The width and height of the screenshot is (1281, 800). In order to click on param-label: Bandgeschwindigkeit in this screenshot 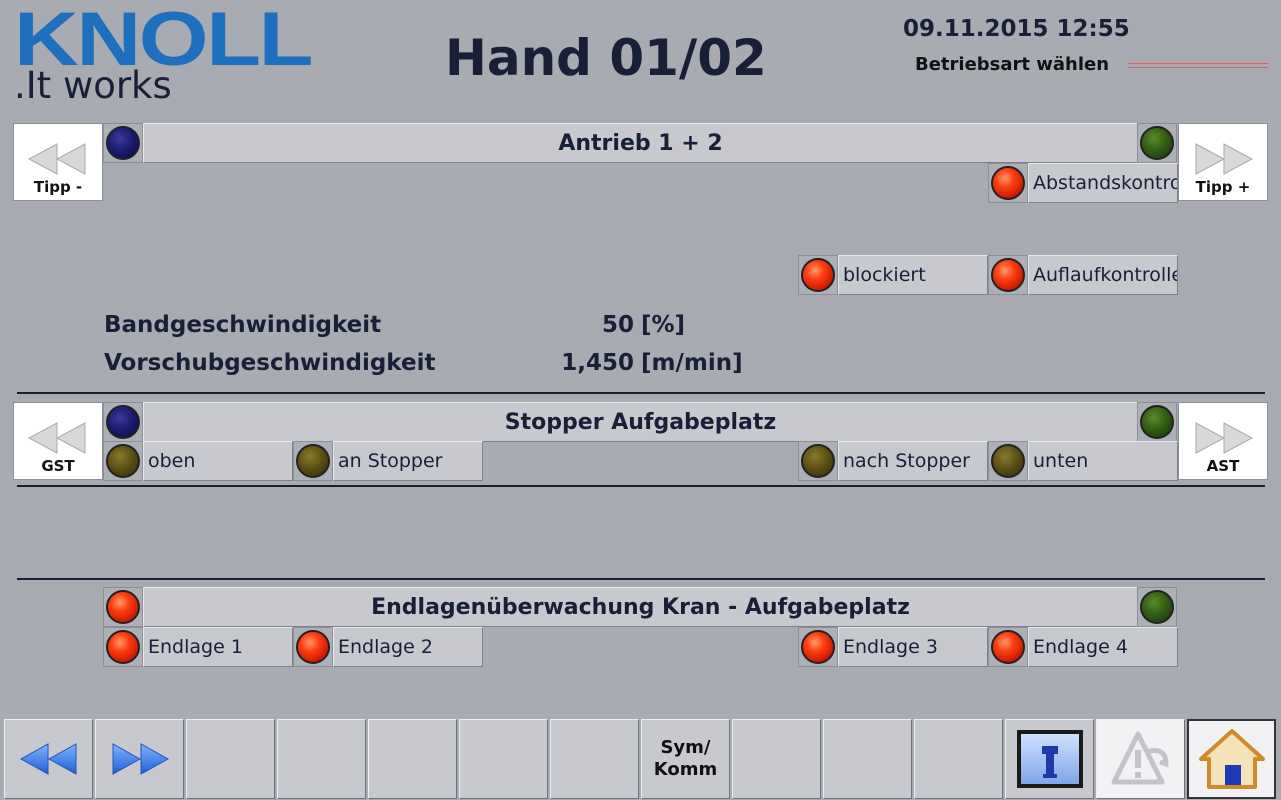, I will do `click(243, 325)`.